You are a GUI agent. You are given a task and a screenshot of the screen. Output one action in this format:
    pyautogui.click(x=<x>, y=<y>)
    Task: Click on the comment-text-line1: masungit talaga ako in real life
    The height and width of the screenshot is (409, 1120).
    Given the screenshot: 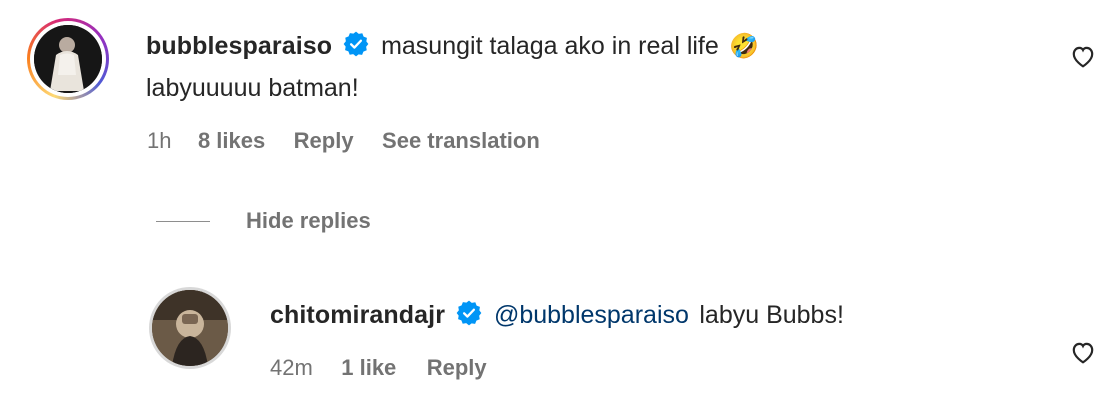 What is the action you would take?
    pyautogui.click(x=550, y=46)
    